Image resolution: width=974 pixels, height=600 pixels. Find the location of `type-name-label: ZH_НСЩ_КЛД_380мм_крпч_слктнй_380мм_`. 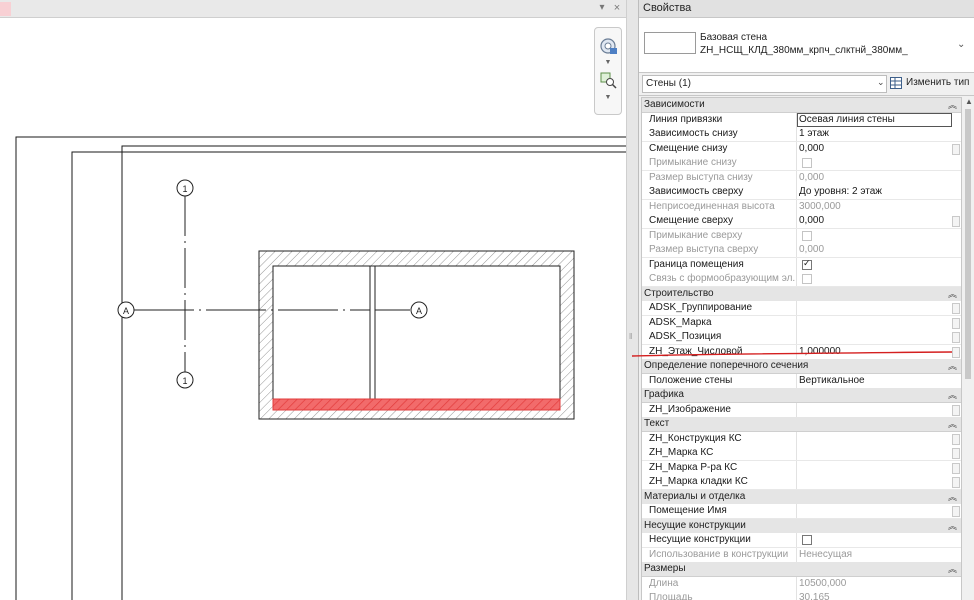

type-name-label: ZH_НСЩ_КЛД_380мм_крпч_слктнй_380мм_ is located at coordinates (804, 50).